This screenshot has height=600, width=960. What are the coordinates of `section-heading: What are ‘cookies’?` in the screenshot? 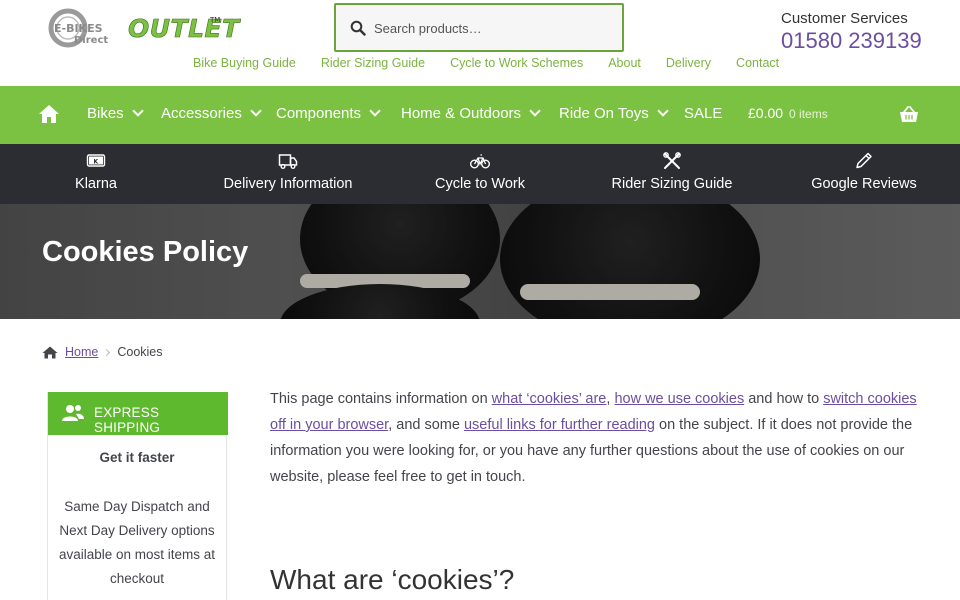 It's located at (392, 579).